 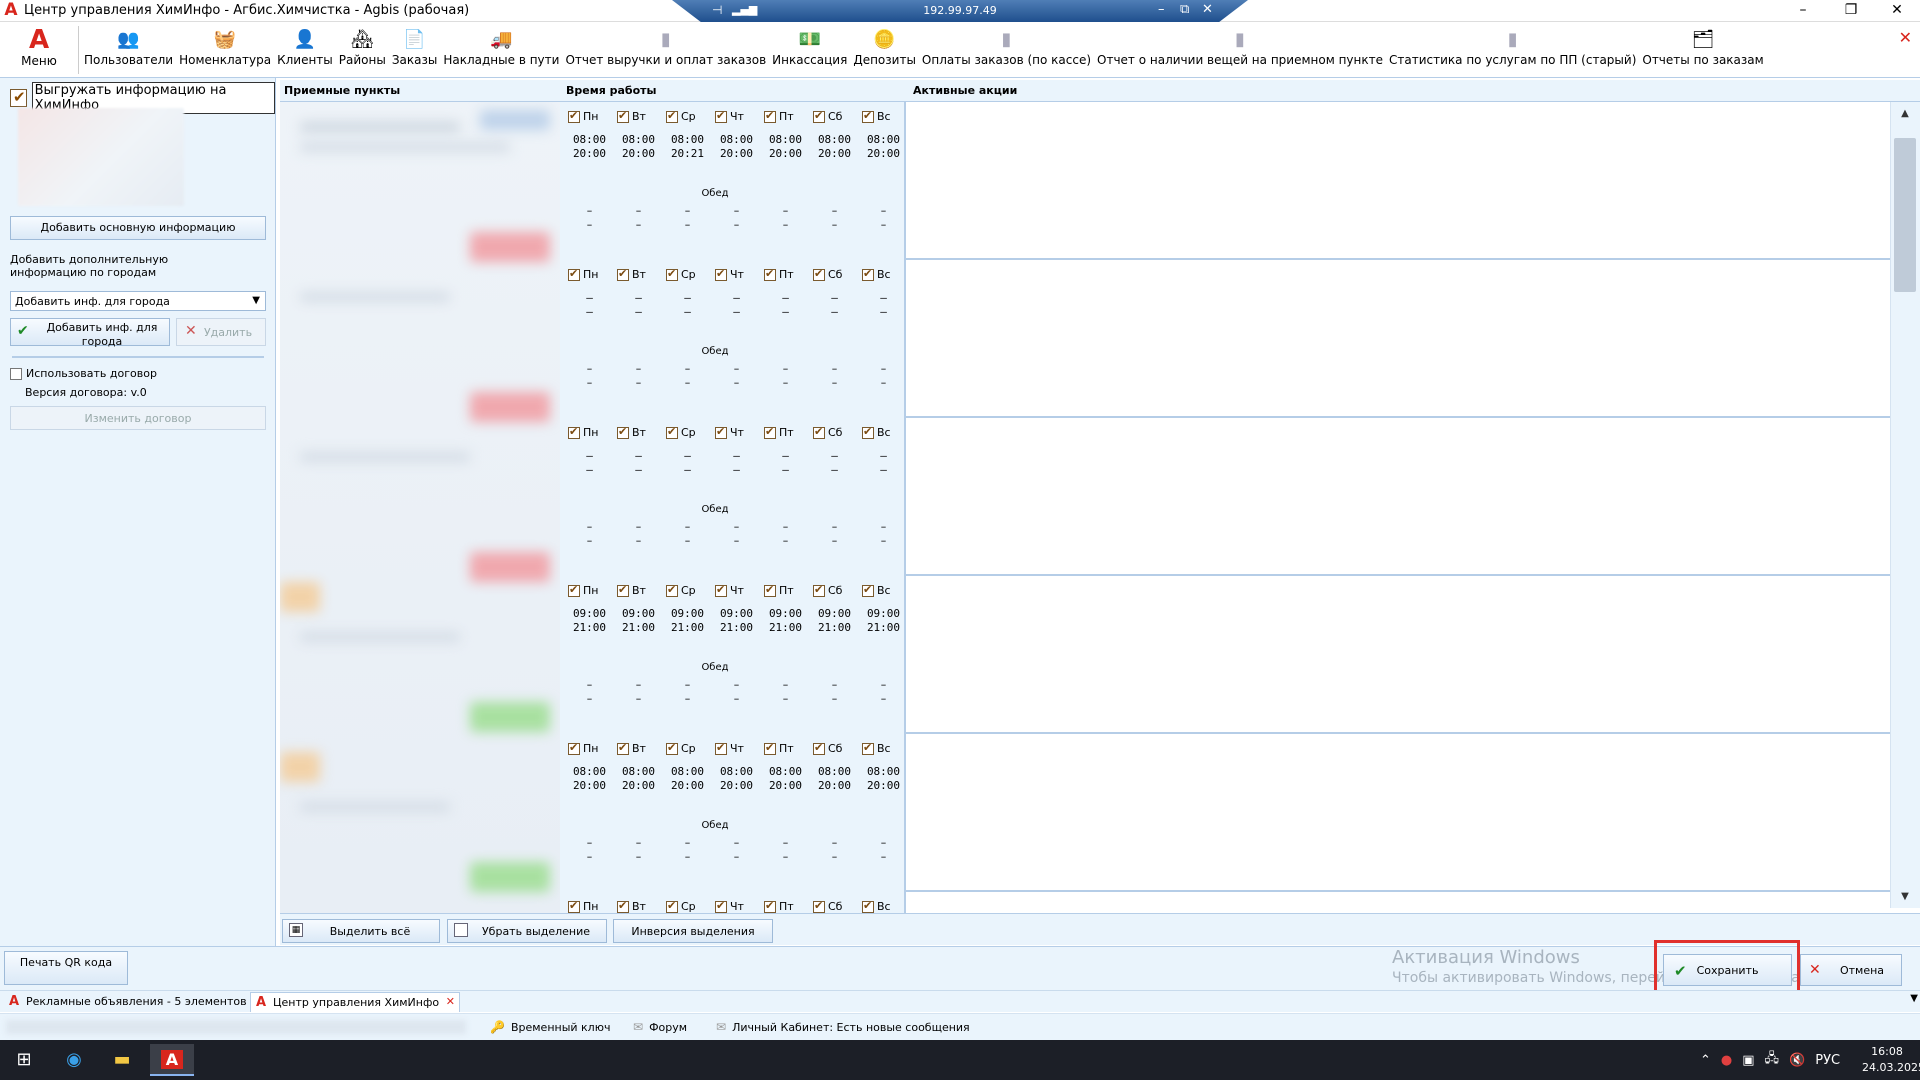 What do you see at coordinates (527, 931) in the screenshot?
I see `clear-selection-button: Убрать выделение` at bounding box center [527, 931].